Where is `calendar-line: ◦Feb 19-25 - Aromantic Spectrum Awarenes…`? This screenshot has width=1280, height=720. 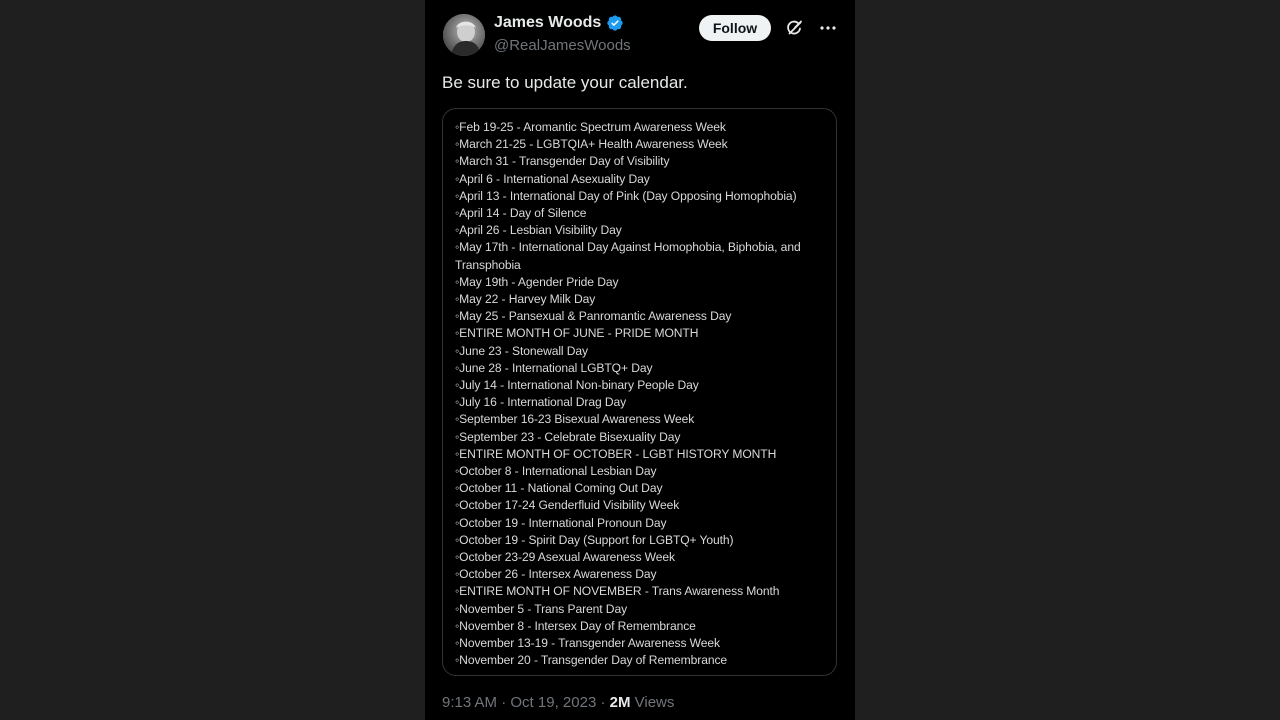
calendar-line: ◦Feb 19-25 - Aromantic Spectrum Awarenes… is located at coordinates (590, 127).